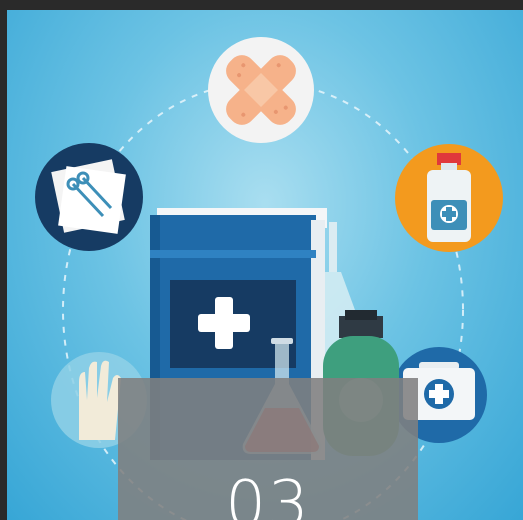  What do you see at coordinates (449, 198) in the screenshot?
I see `medicine-bottle-icon` at bounding box center [449, 198].